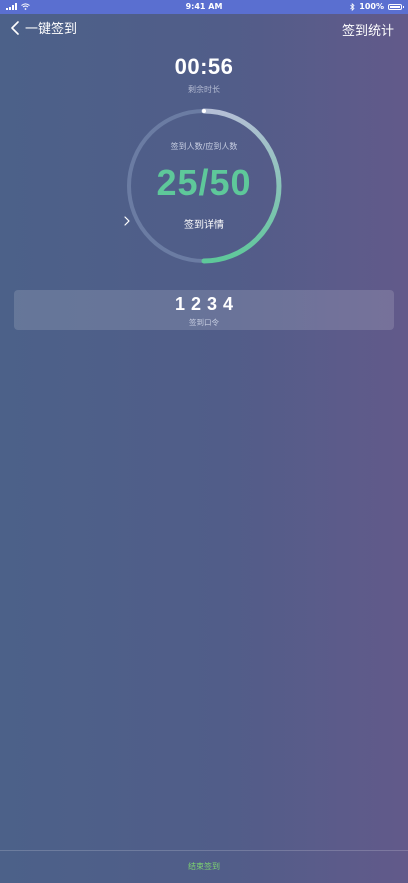 This screenshot has width=408, height=883. I want to click on progress-ring: 签到人数/应到人数 25/50 签到详情, so click(204, 186).